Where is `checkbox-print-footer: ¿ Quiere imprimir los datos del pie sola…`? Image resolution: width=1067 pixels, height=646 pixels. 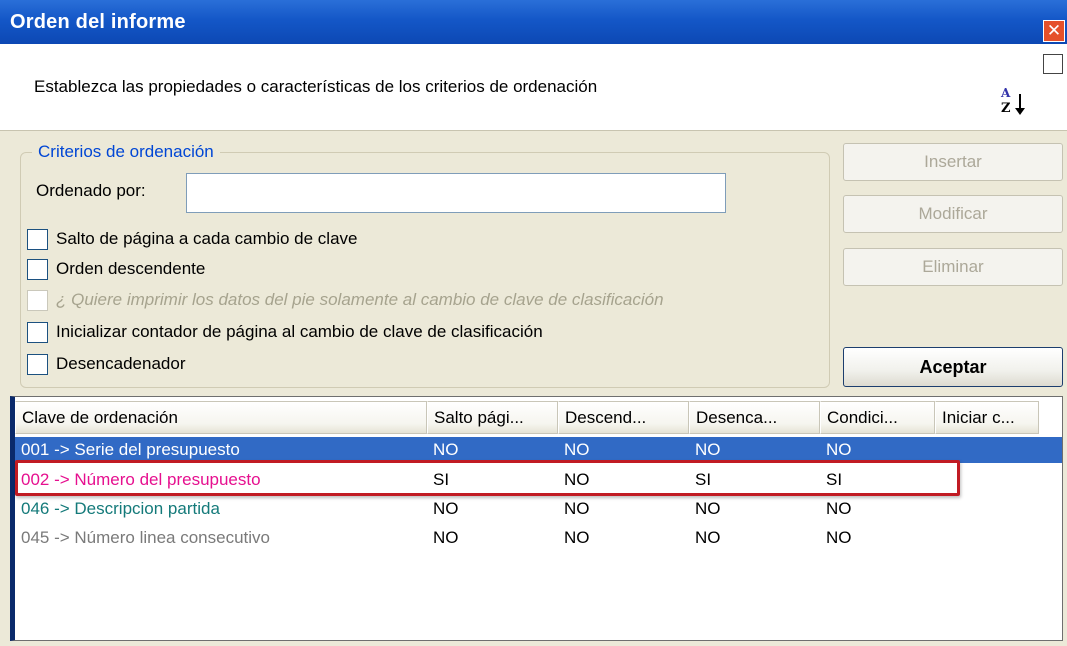 checkbox-print-footer: ¿ Quiere imprimir los datos del pie sola… is located at coordinates (345, 300).